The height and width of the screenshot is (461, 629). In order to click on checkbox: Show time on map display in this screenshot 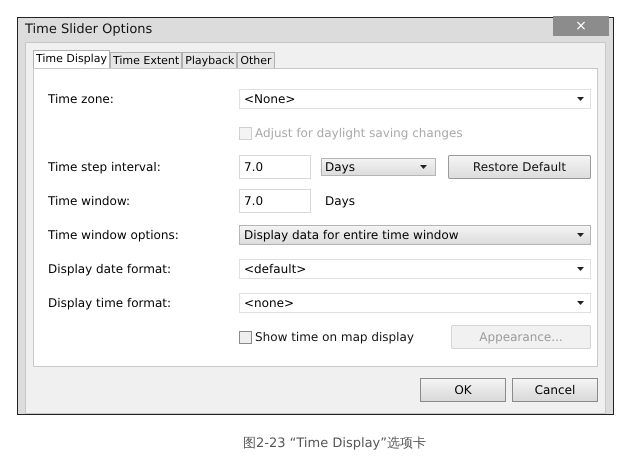, I will do `click(326, 337)`.